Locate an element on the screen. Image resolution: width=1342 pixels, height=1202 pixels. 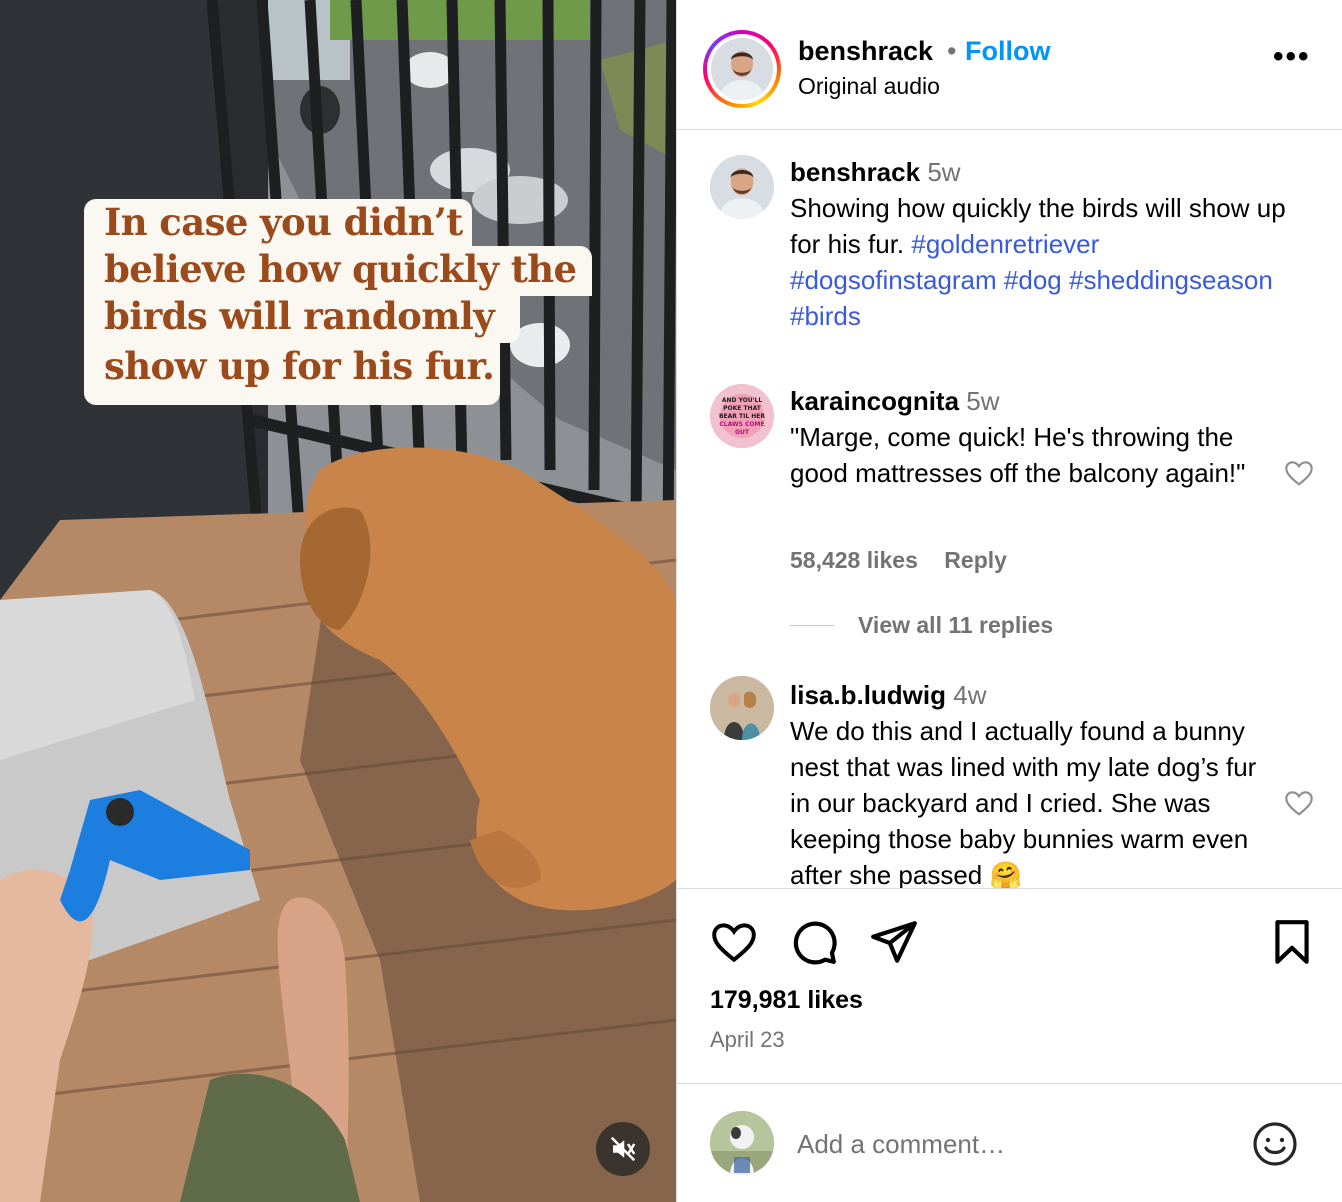
post-header: benshrack • Follow Original audio ••• is located at coordinates (1009, 65).